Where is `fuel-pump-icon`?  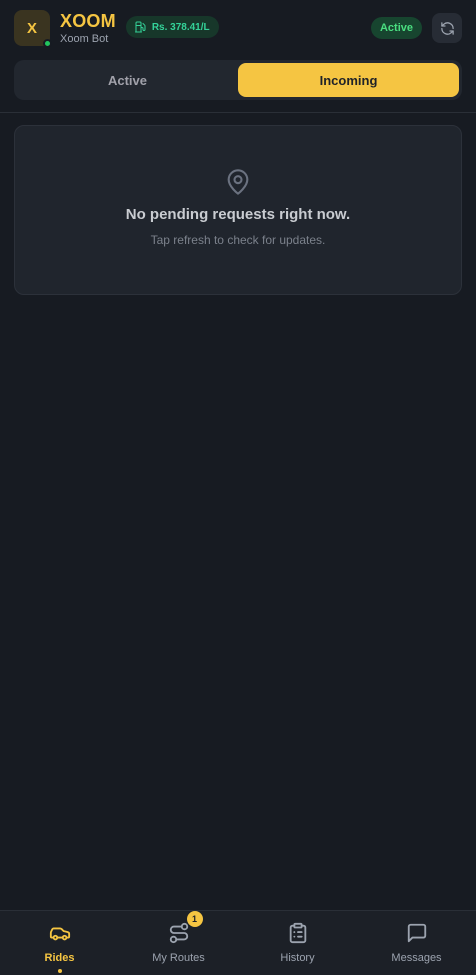
fuel-pump-icon is located at coordinates (140, 27).